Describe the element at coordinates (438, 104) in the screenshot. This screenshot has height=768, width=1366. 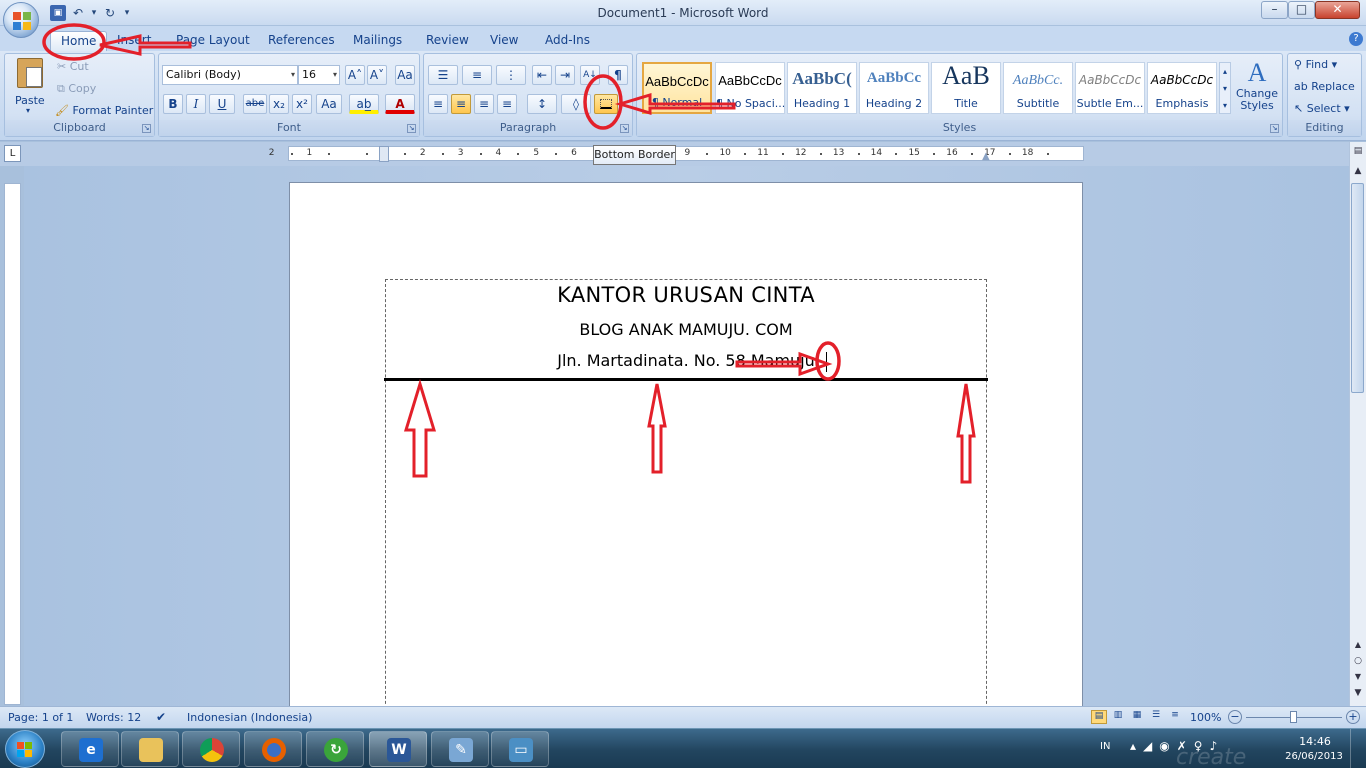
I see `align-left-button: ≡` at that location.